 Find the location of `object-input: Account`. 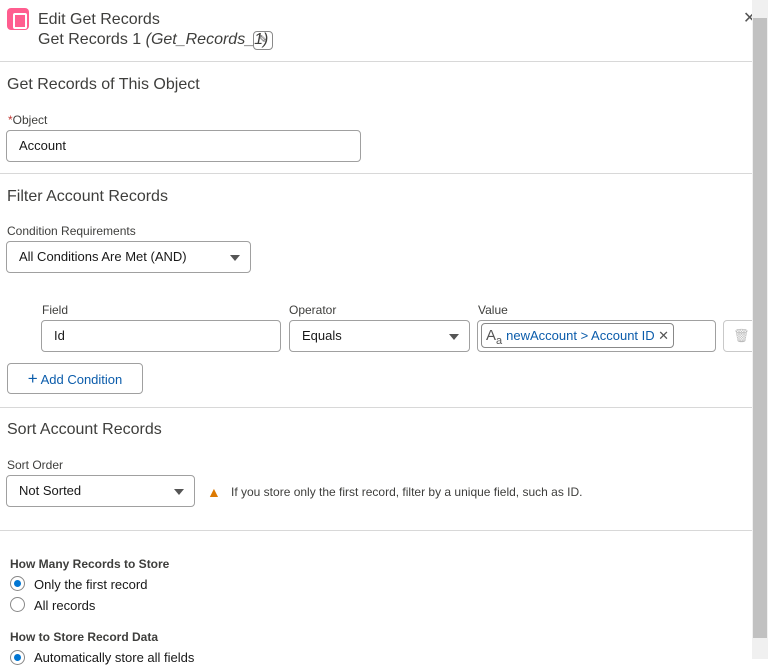

object-input: Account is located at coordinates (183, 146).